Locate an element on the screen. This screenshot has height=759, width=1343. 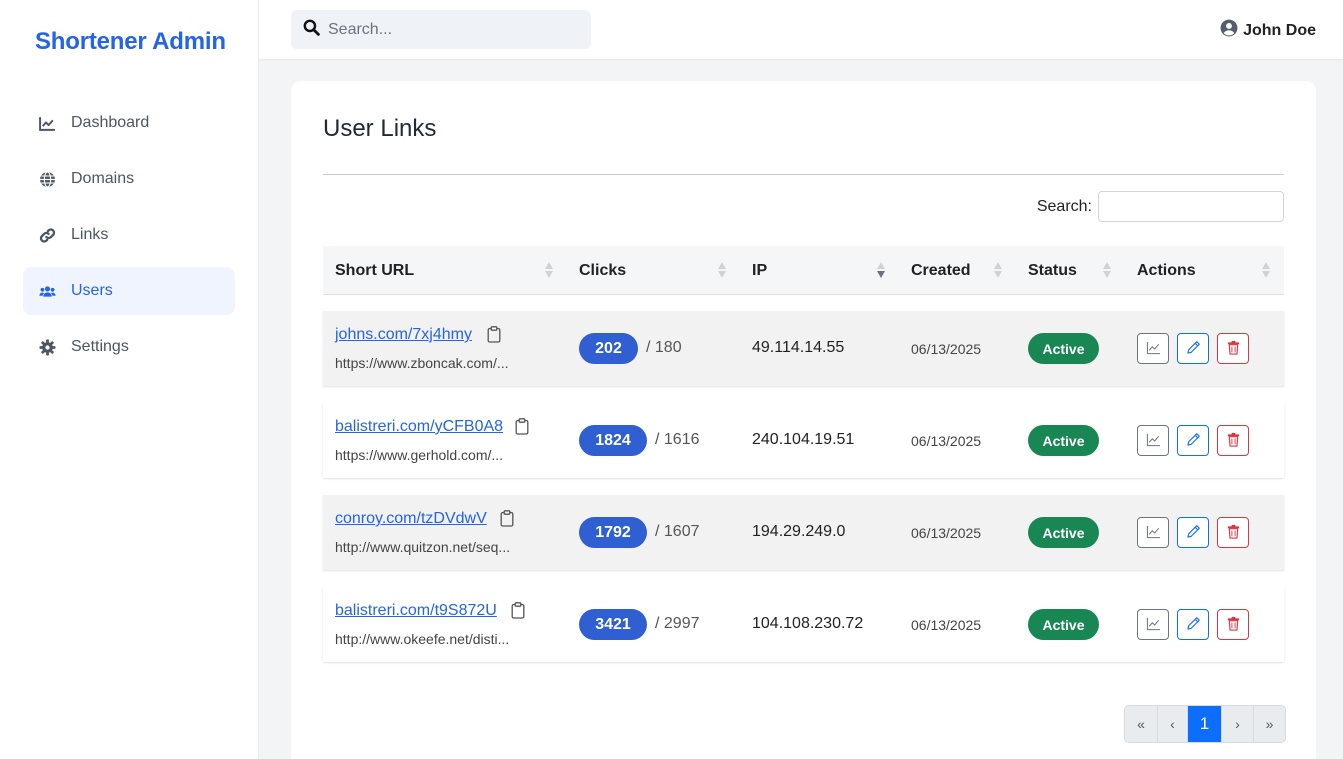
user-circle-icon is located at coordinates (1231, 30).